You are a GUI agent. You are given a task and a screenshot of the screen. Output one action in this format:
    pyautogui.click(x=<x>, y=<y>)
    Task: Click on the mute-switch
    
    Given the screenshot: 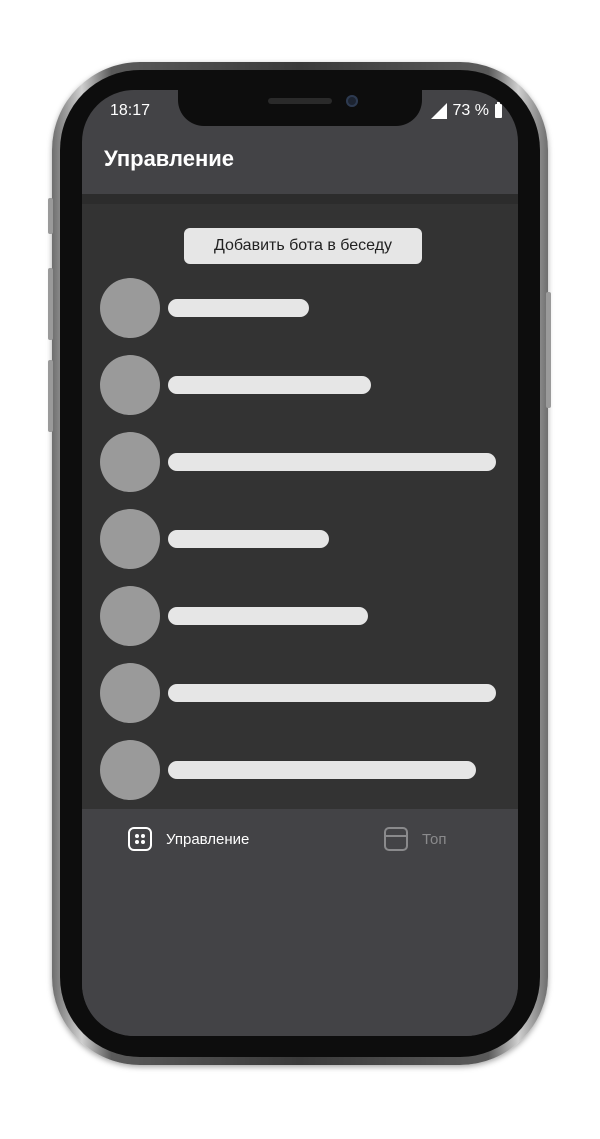 What is the action you would take?
    pyautogui.click(x=50, y=216)
    